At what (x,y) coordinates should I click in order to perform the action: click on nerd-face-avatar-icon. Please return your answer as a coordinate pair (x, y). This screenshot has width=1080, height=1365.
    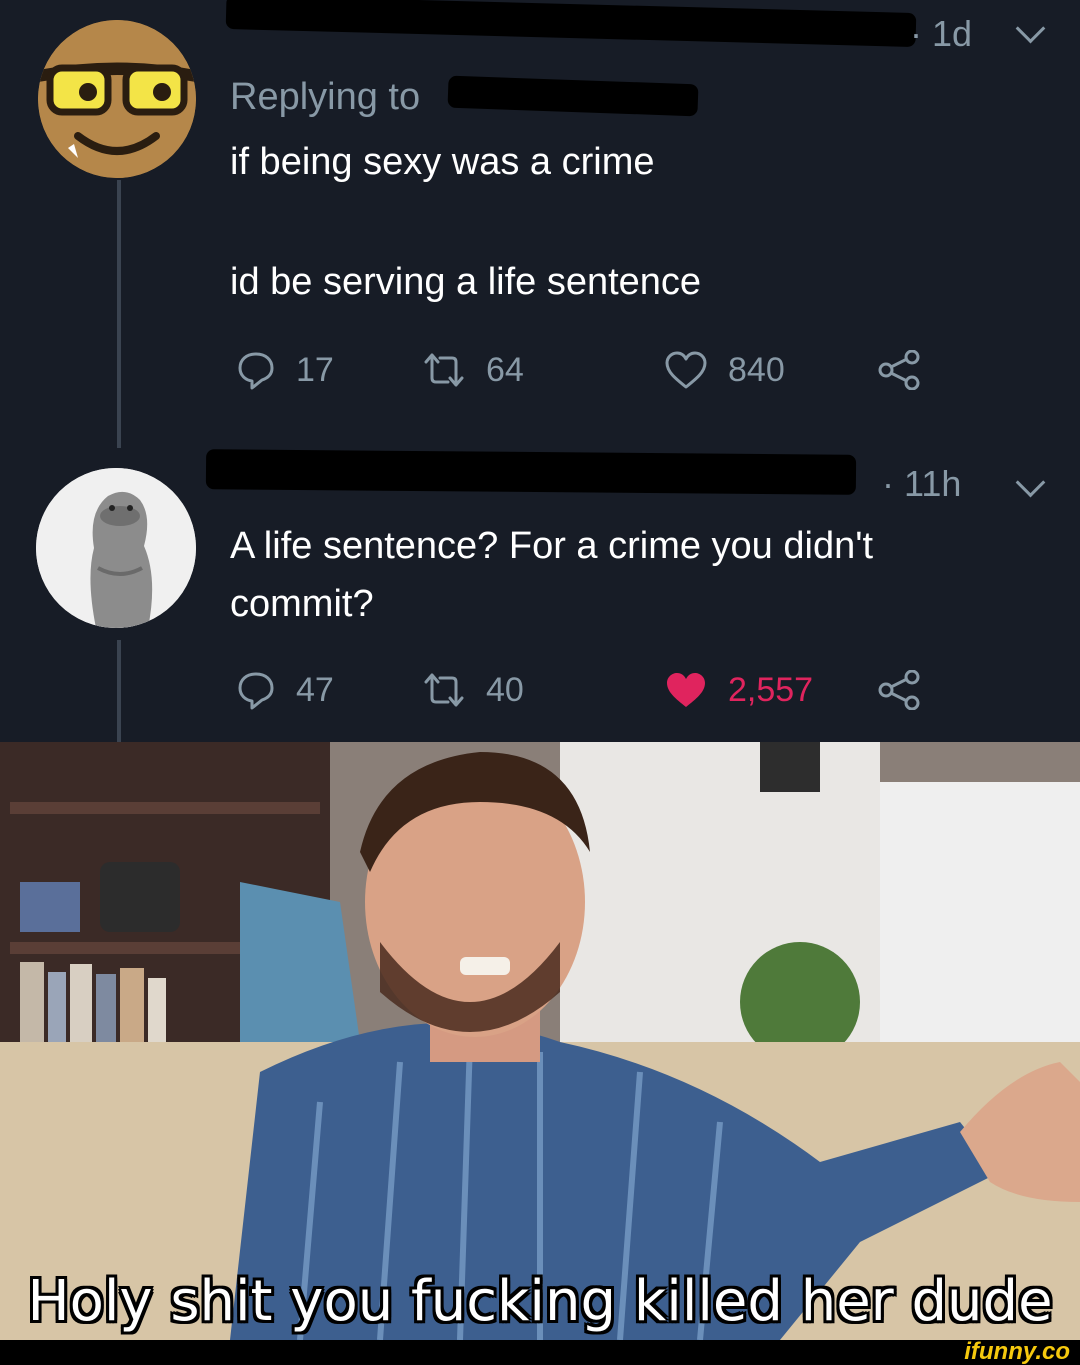
    Looking at the image, I should click on (117, 99).